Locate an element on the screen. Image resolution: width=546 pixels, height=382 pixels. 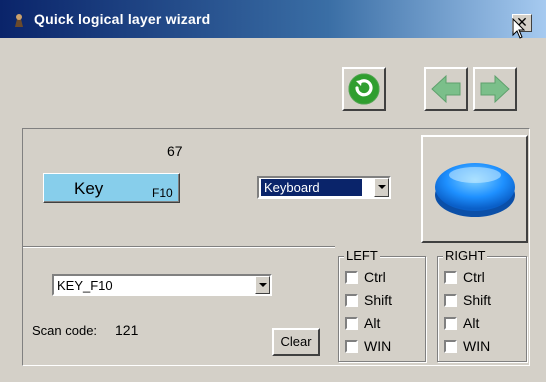
clear-button: Clear is located at coordinates (296, 342).